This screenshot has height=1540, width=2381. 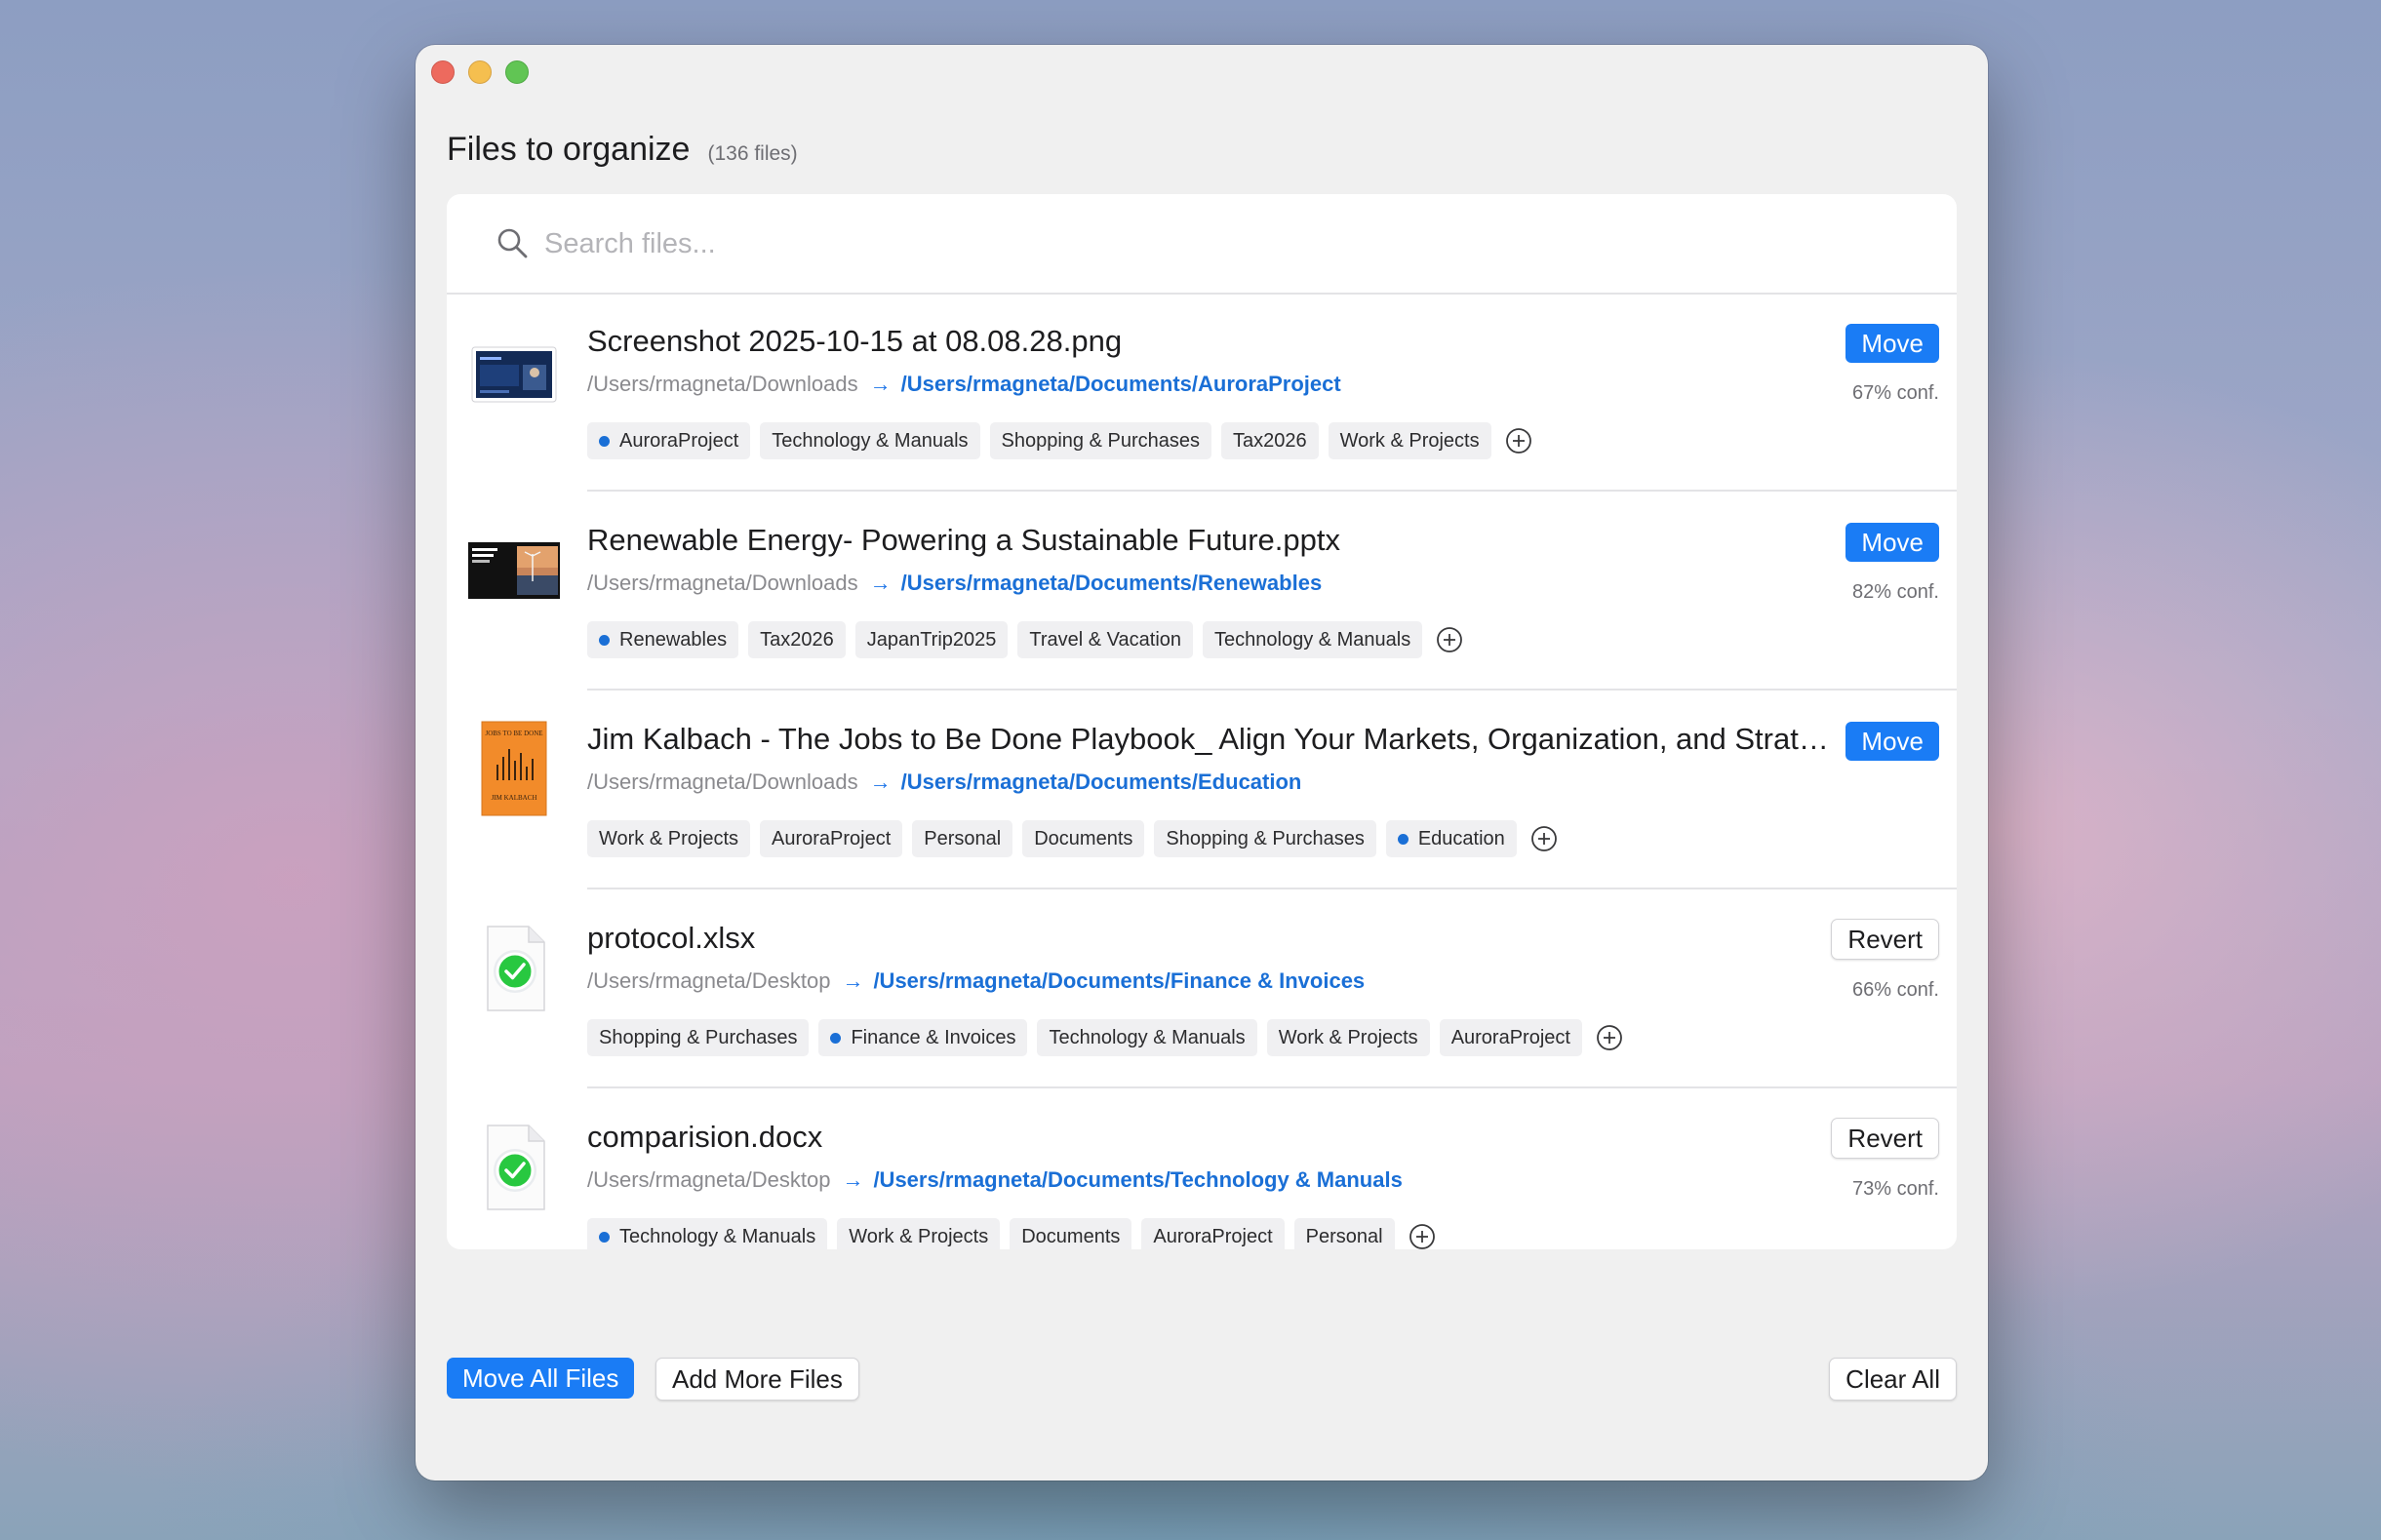 What do you see at coordinates (480, 72) in the screenshot?
I see `minimize-window-button` at bounding box center [480, 72].